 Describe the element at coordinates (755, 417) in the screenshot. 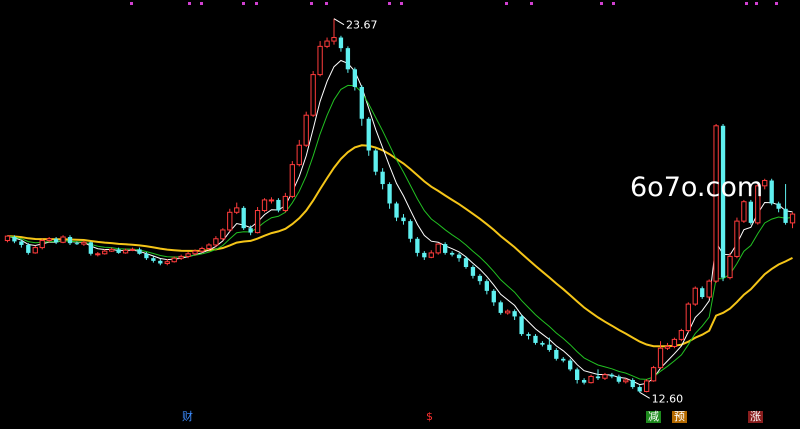

I see `limit-up-marker: 涨` at that location.